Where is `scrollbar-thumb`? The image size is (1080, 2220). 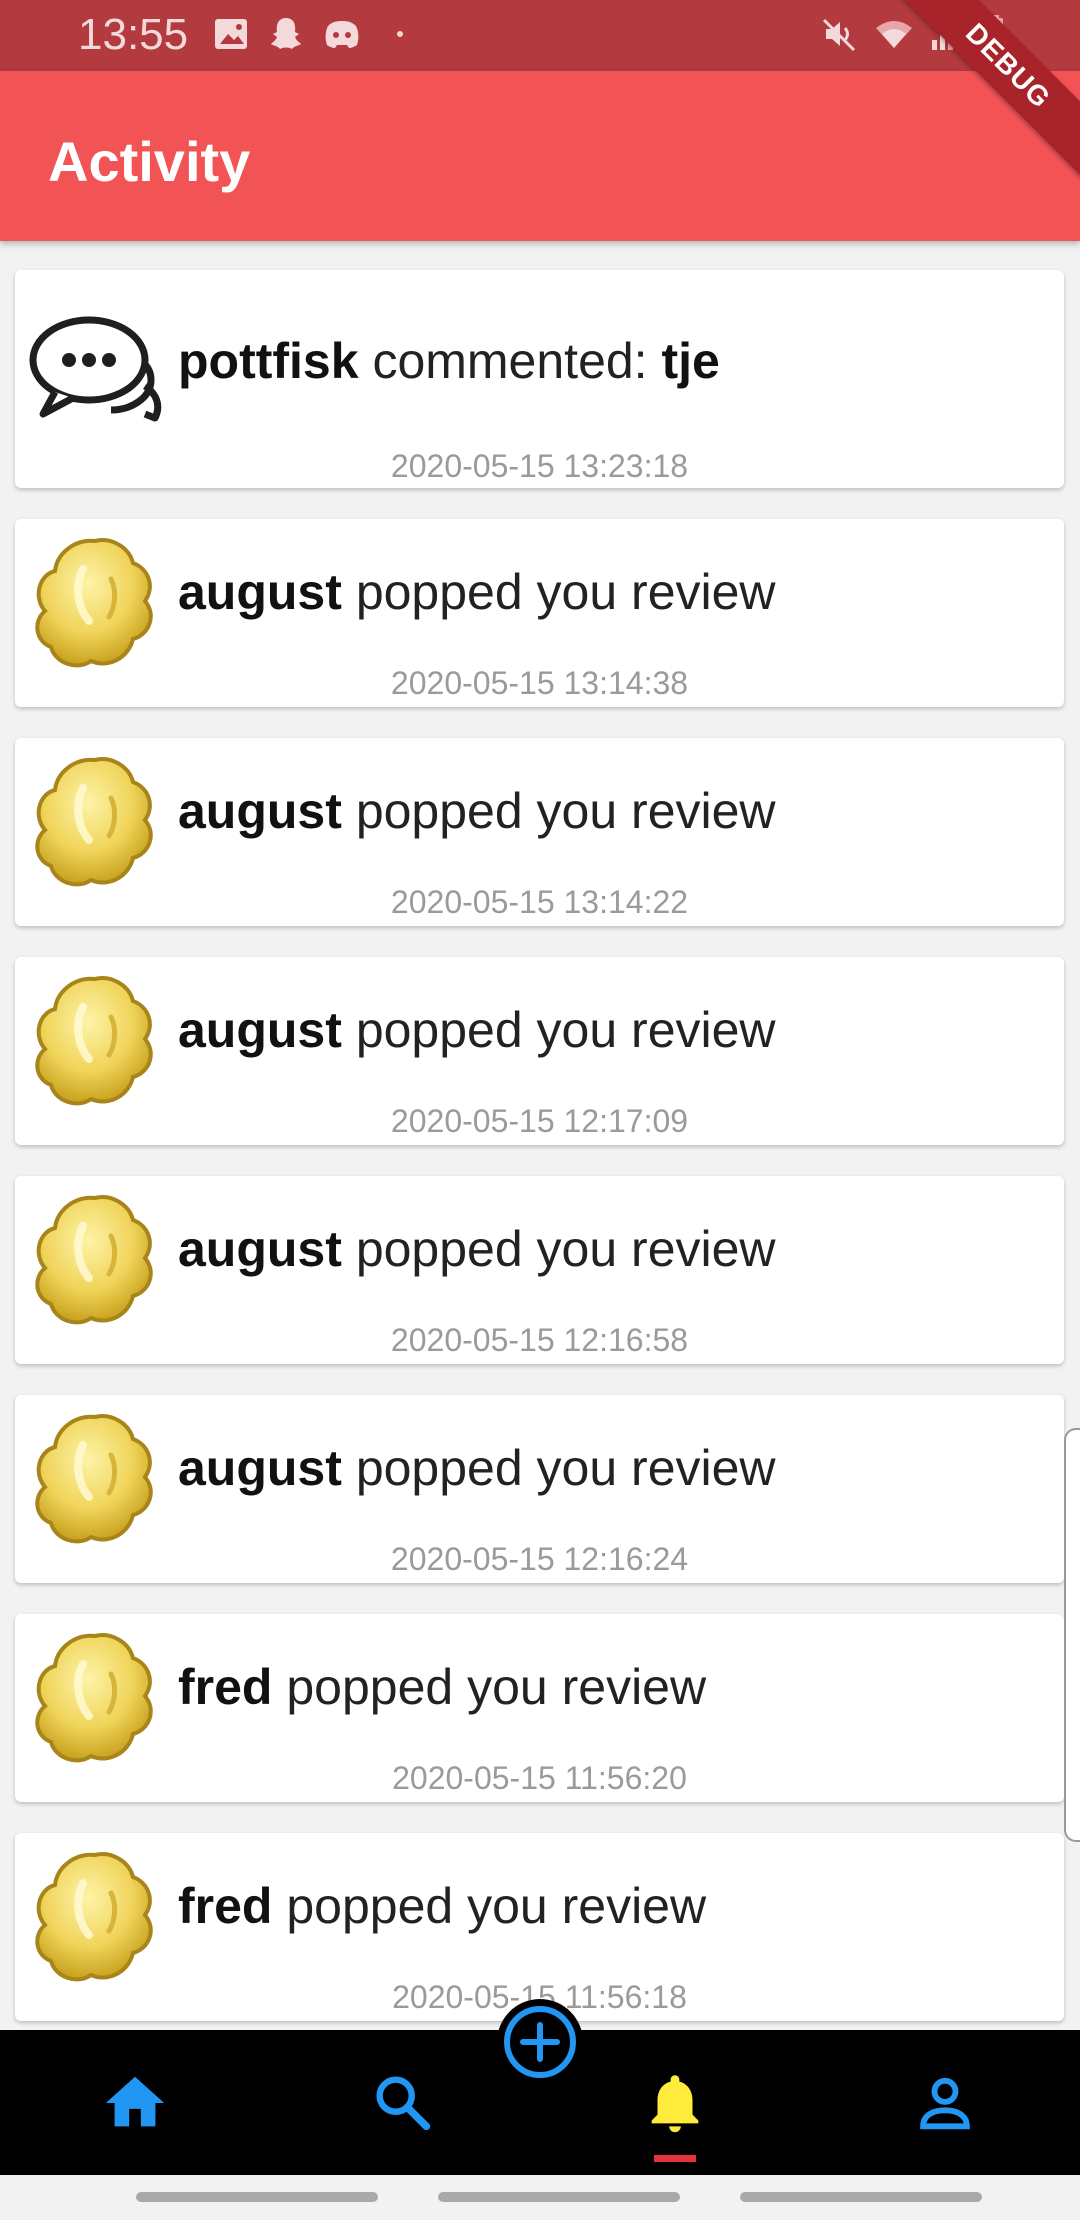
scrollbar-thumb is located at coordinates (1072, 1635).